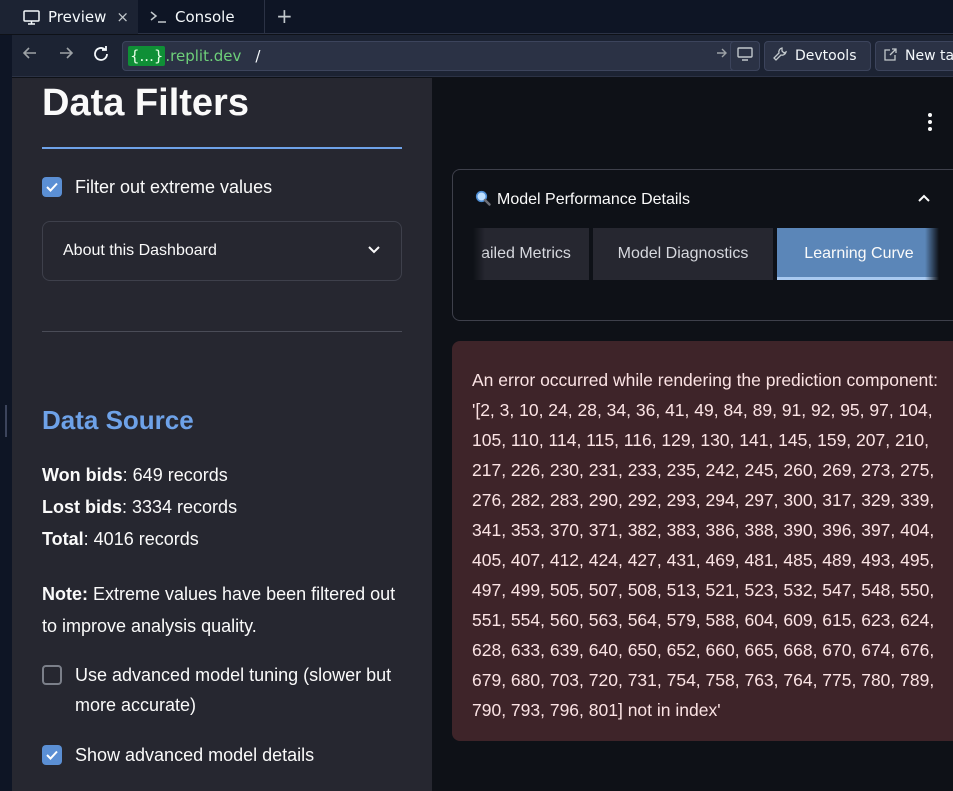 The image size is (953, 791). I want to click on tab-preview: Preview ×, so click(69, 17).